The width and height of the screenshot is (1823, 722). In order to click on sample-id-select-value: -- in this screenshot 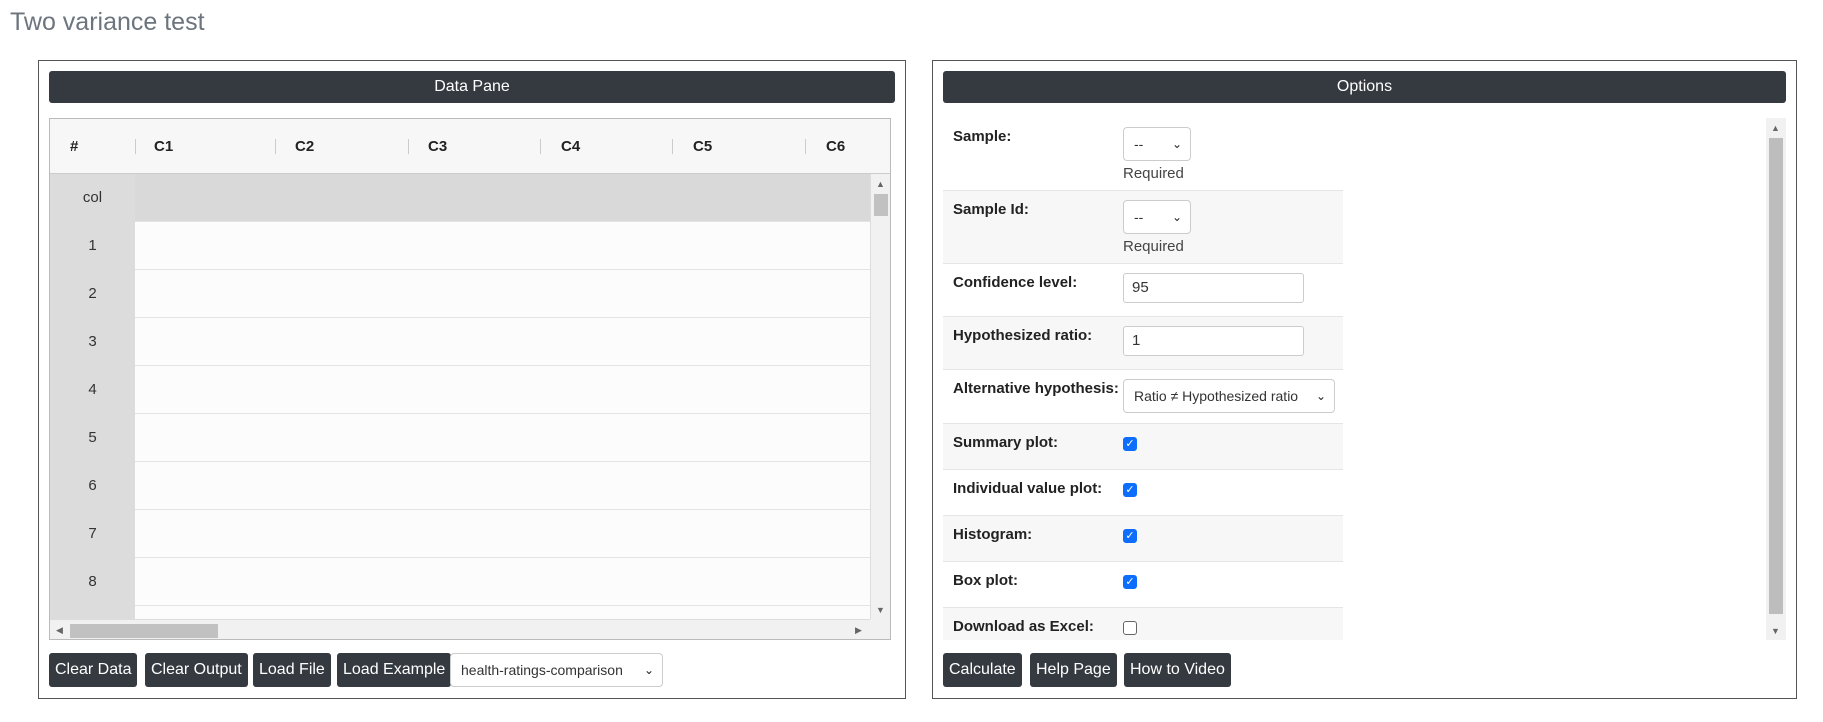, I will do `click(1139, 217)`.